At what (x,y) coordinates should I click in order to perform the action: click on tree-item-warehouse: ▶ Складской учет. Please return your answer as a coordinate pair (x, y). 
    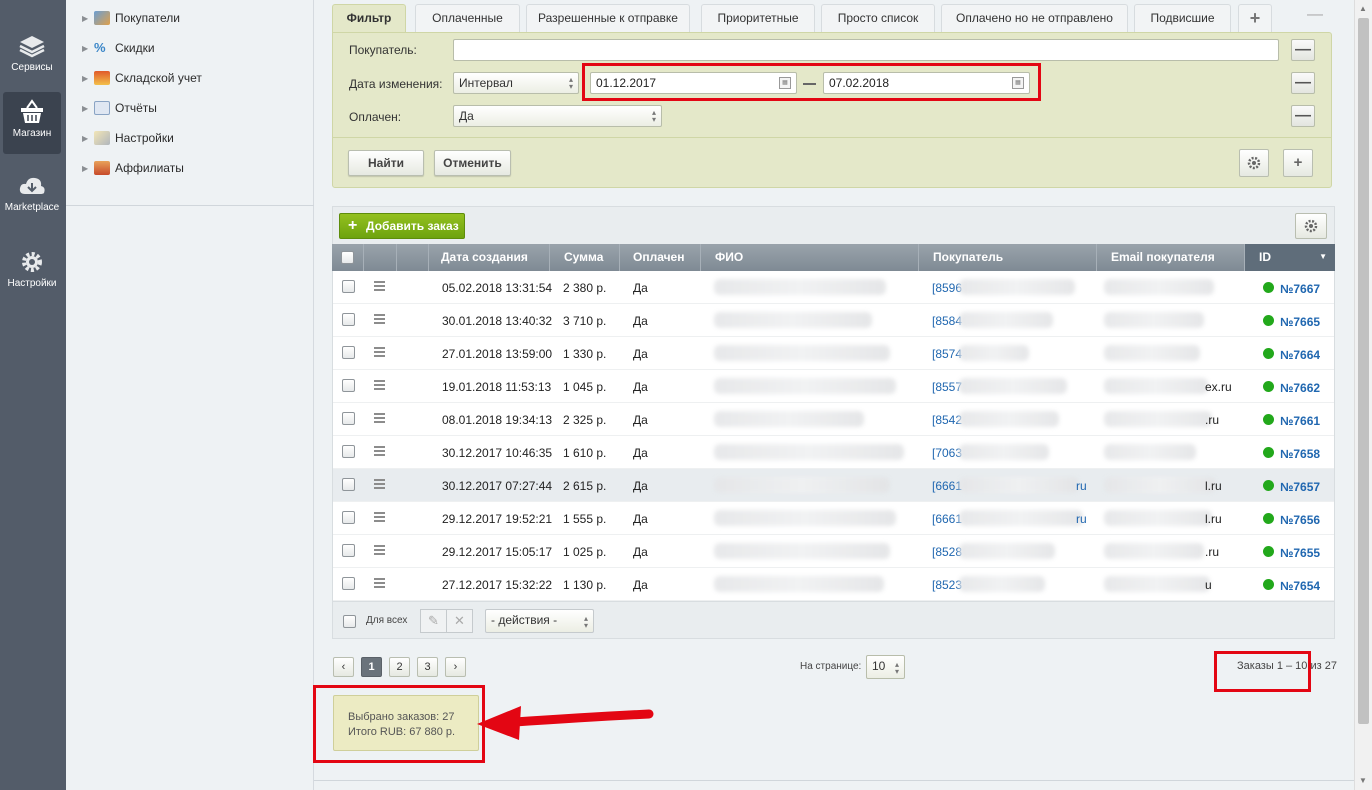
    Looking at the image, I should click on (142, 78).